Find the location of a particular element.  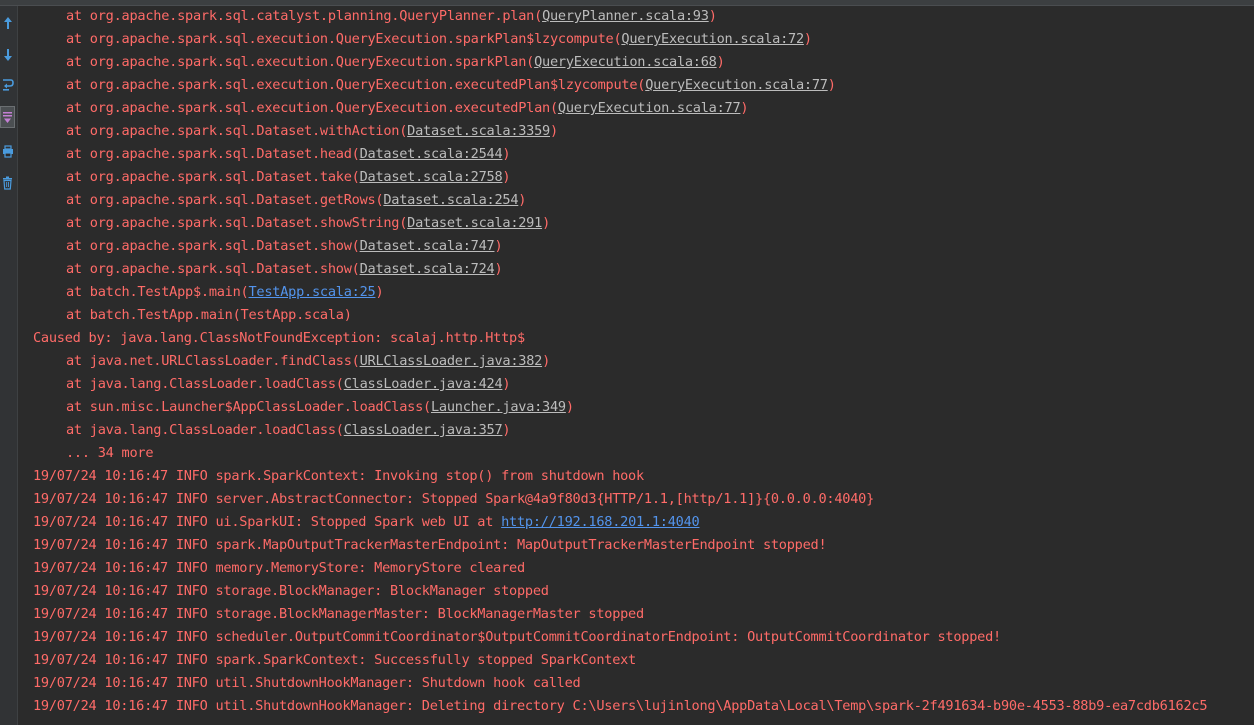

source-file-link: Dataset.scala:747 is located at coordinates (427, 246).